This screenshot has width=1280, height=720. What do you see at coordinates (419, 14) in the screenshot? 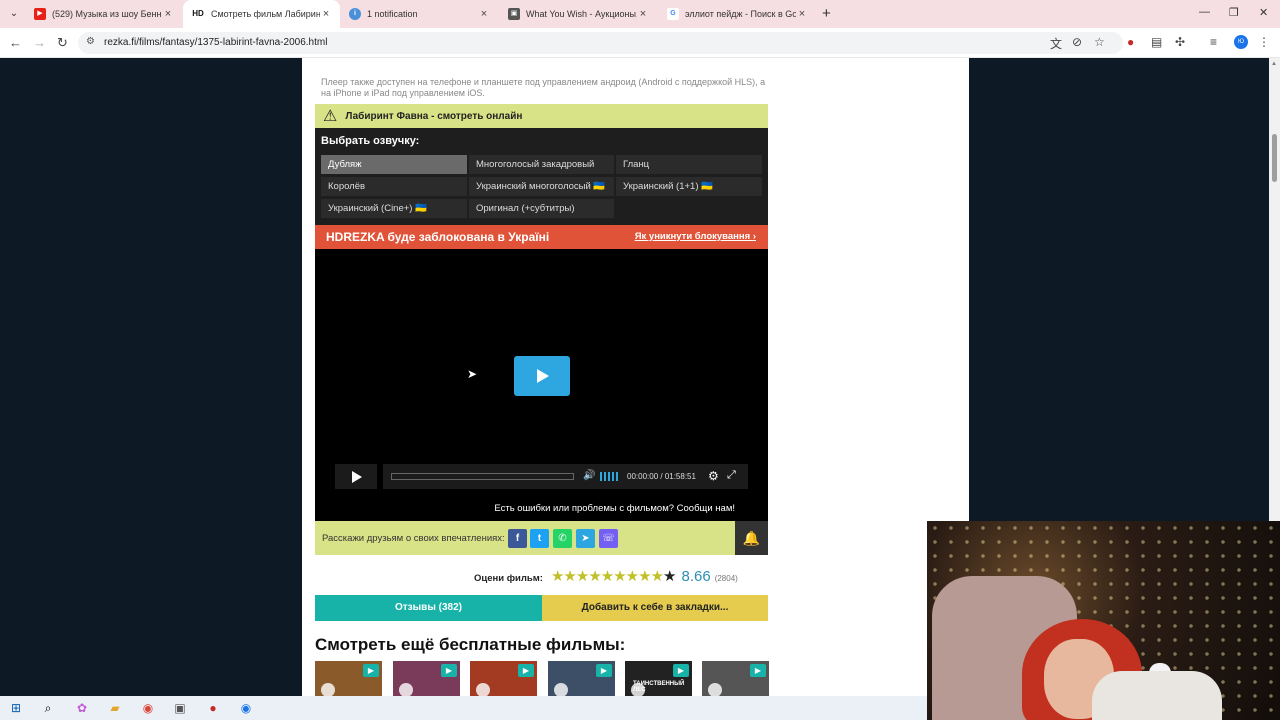
I see `tab-notification: i 1 notification ×` at bounding box center [419, 14].